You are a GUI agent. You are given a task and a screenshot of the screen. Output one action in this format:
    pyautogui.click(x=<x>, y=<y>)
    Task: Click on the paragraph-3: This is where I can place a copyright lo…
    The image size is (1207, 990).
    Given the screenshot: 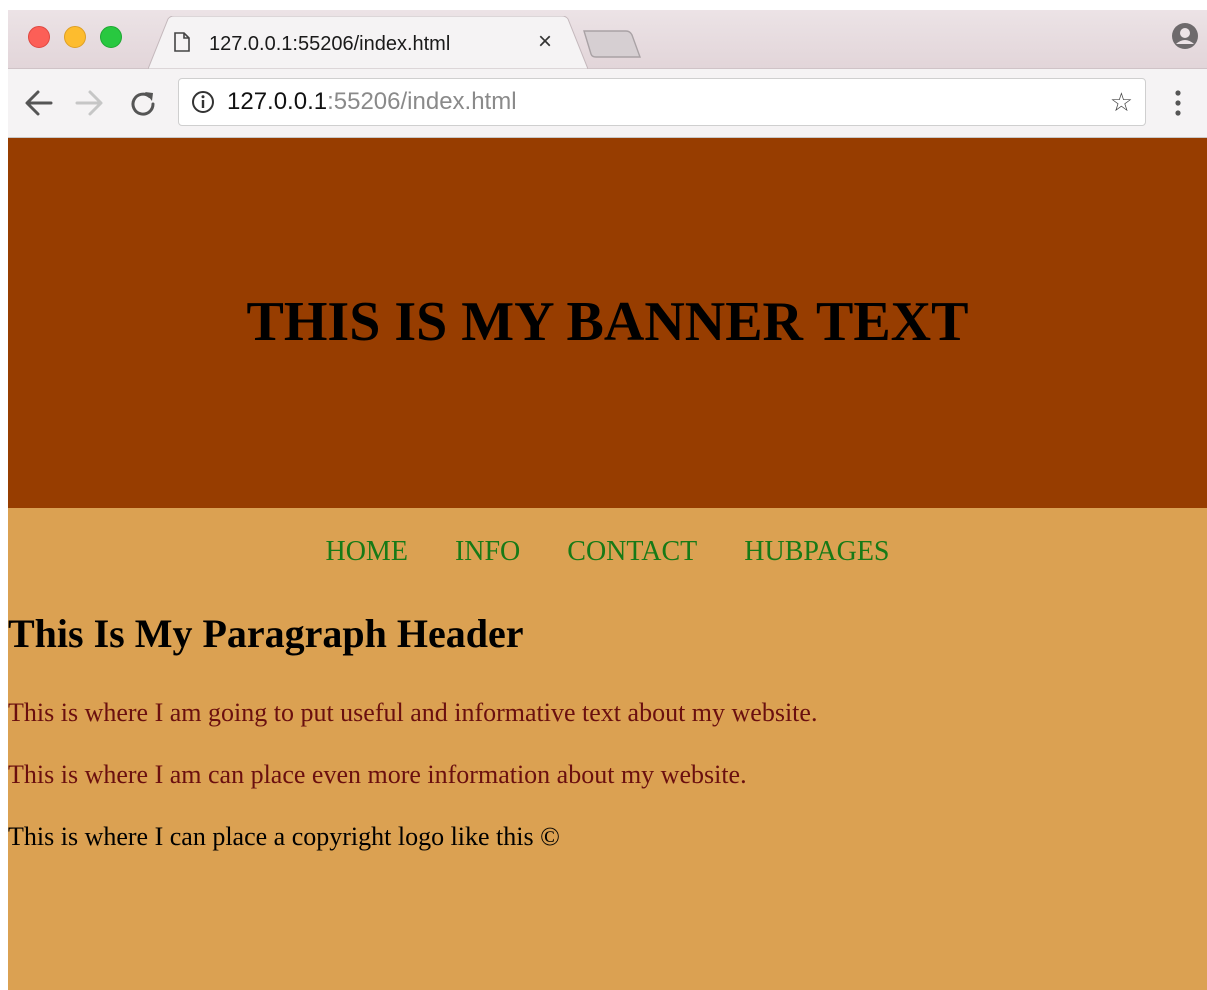 What is the action you would take?
    pyautogui.click(x=284, y=836)
    